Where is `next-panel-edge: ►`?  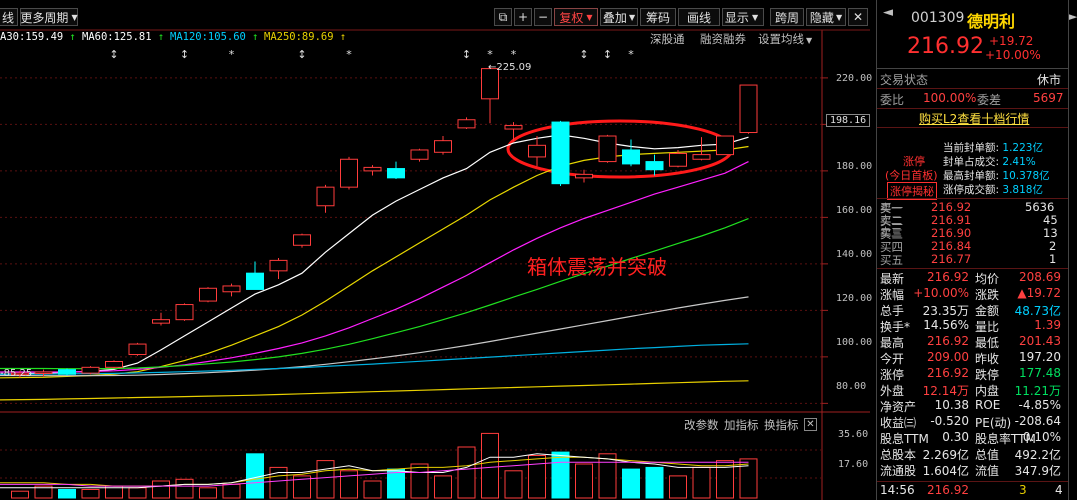 next-panel-edge: ► is located at coordinates (1072, 250).